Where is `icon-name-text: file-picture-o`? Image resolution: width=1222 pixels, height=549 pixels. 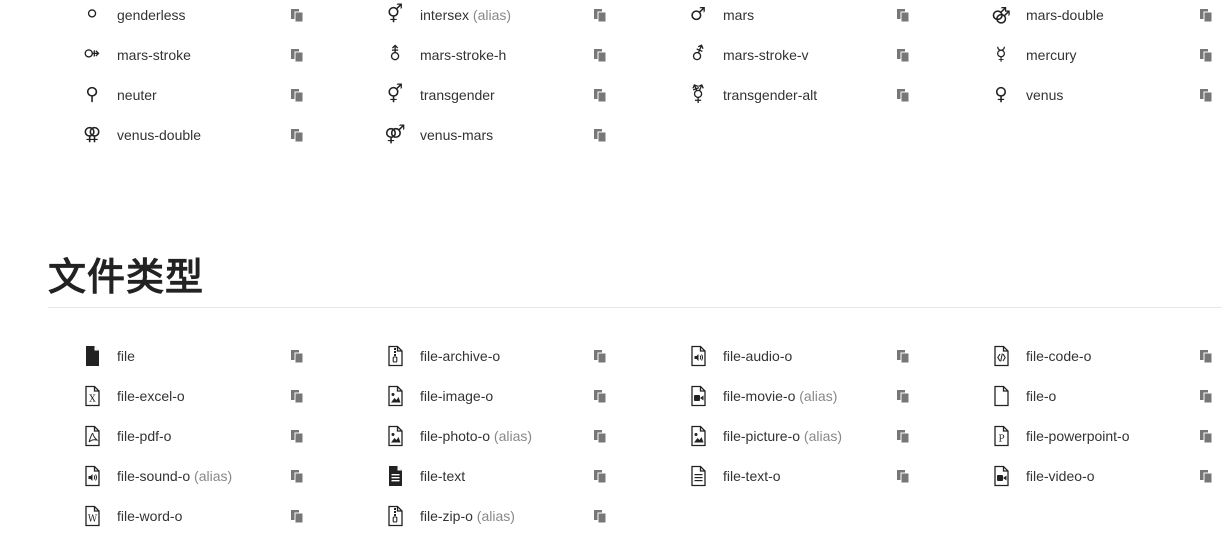 icon-name-text: file-picture-o is located at coordinates (762, 436).